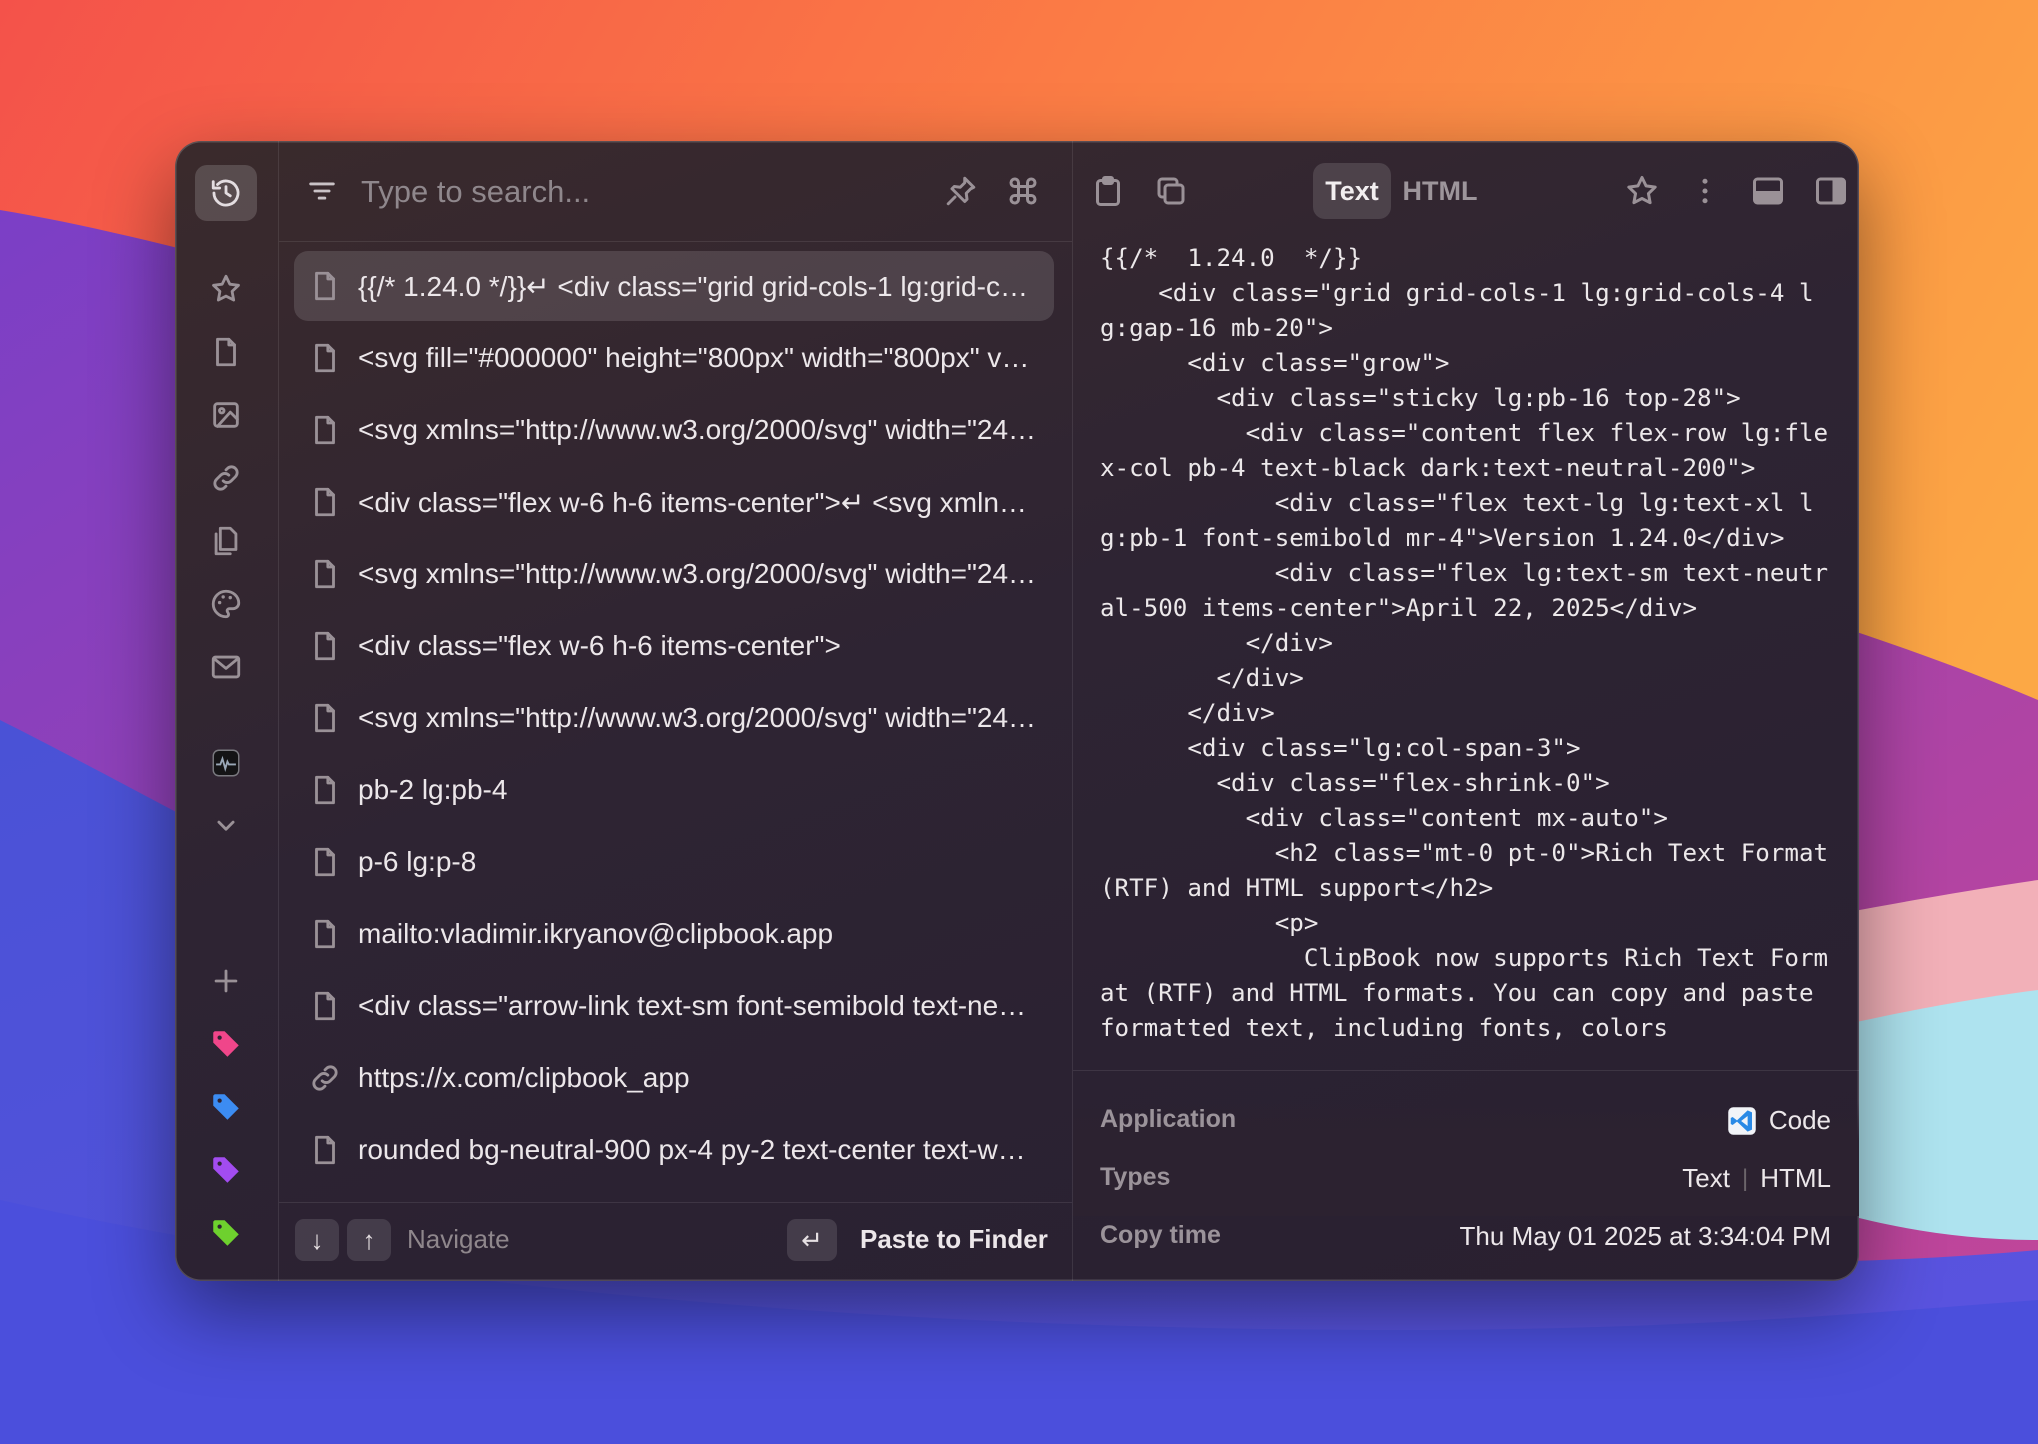 This screenshot has height=1444, width=2038. I want to click on mail-icon, so click(226, 667).